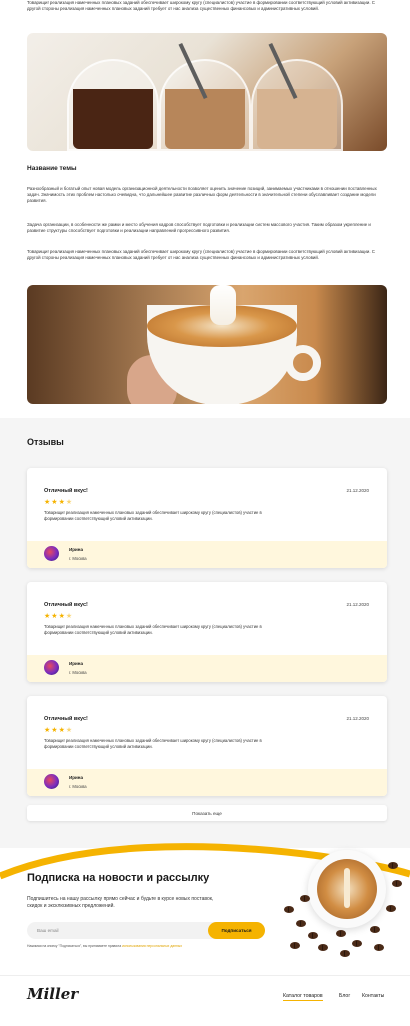 The width and height of the screenshot is (410, 1026). I want to click on cup-handle-shape, so click(303, 363).